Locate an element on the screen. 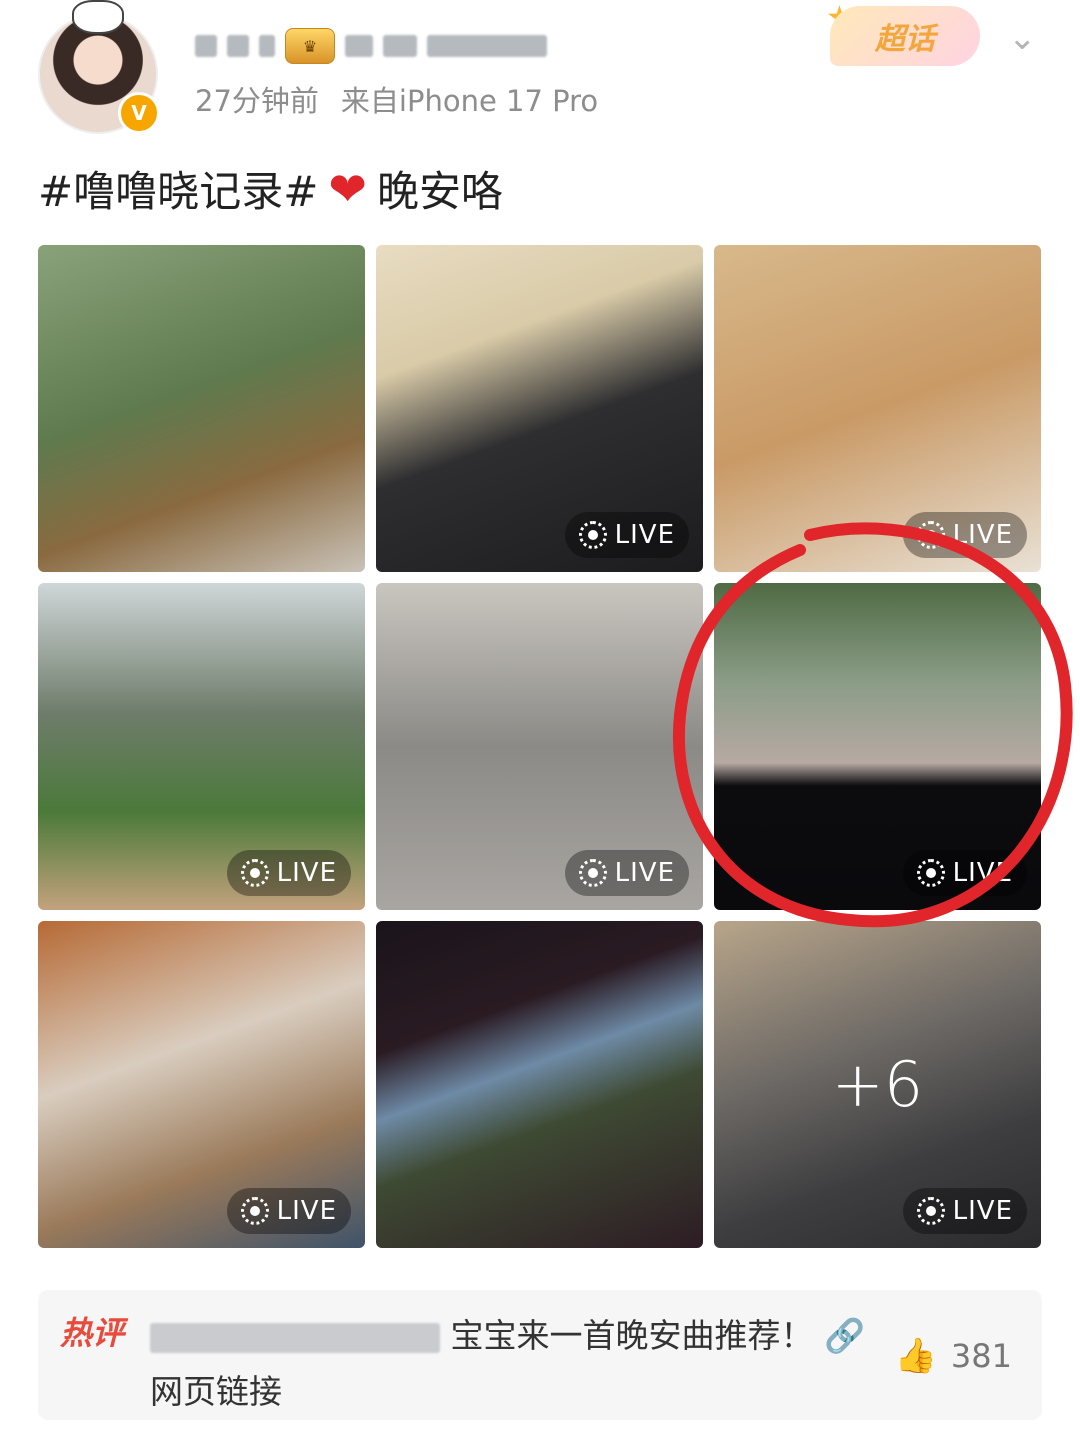 Image resolution: width=1080 pixels, height=1432 pixels. heart-icon: ❤ is located at coordinates (347, 188).